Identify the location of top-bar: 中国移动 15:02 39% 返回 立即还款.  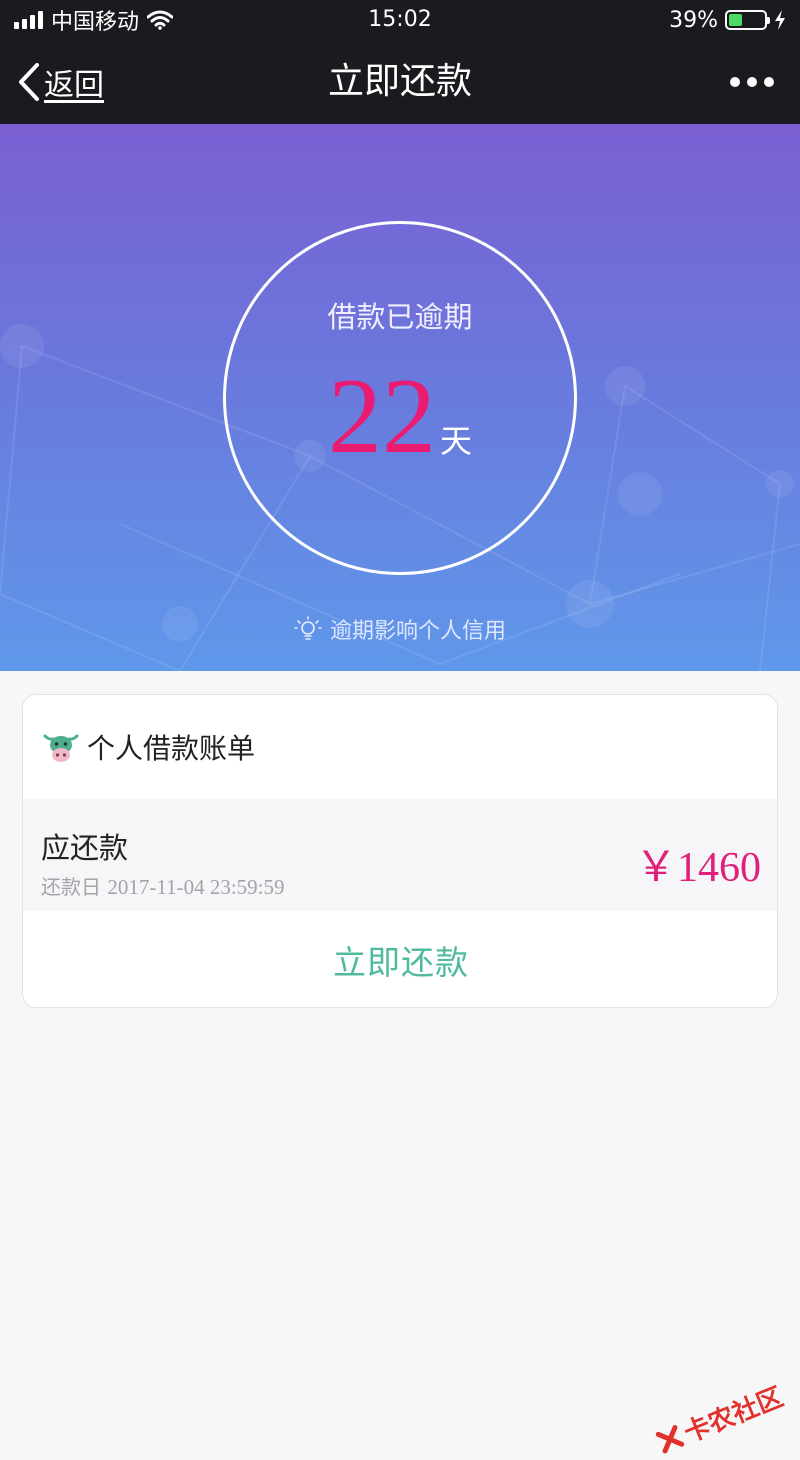
(400, 62).